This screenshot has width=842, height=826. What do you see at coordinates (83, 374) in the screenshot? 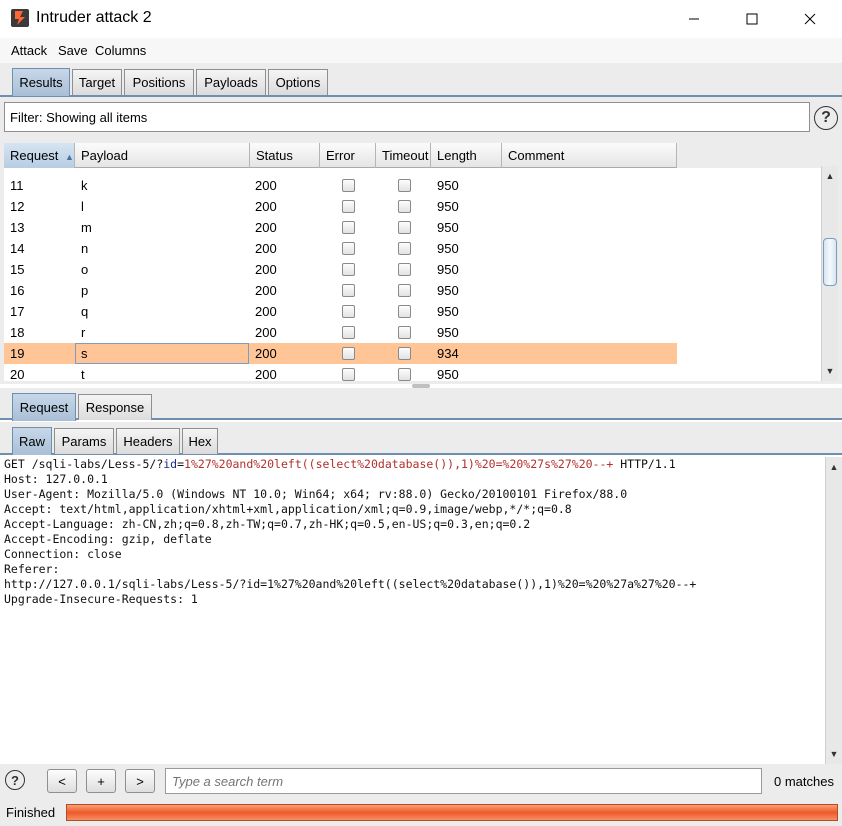
I see `cell-payload: t` at bounding box center [83, 374].